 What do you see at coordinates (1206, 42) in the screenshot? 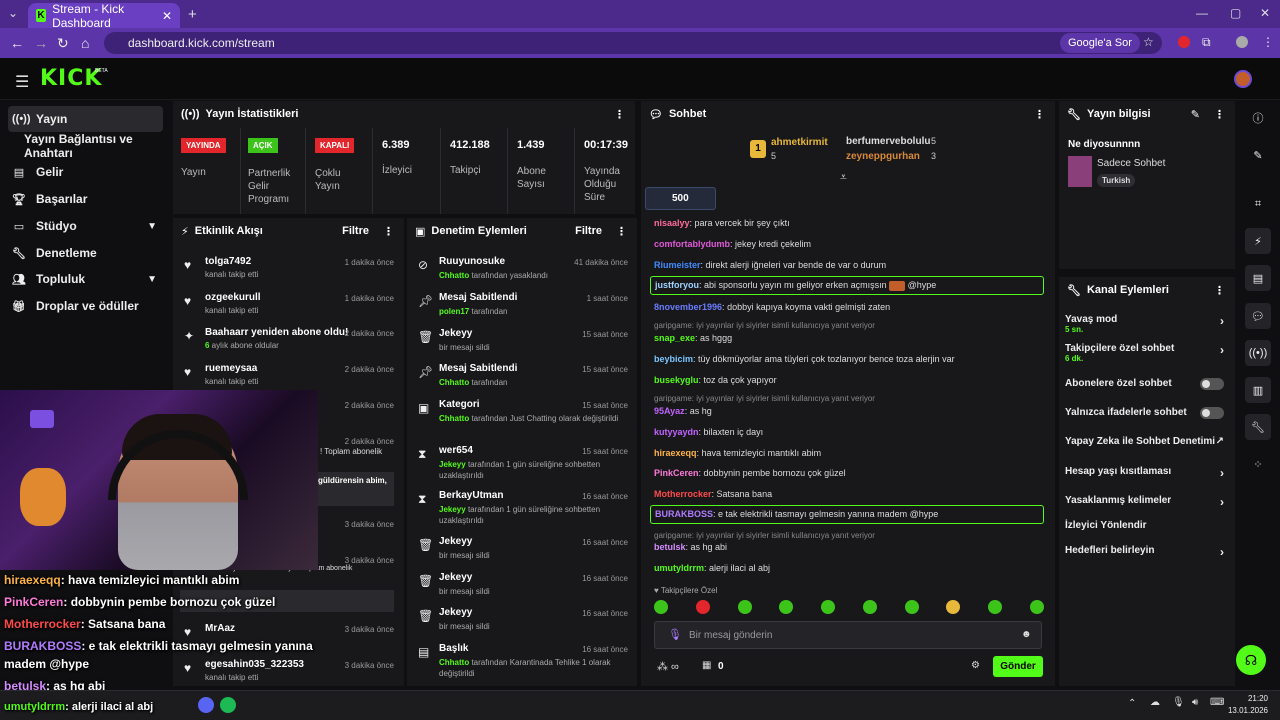
I see `extensions-puzzle-icon: ⧉` at bounding box center [1206, 42].